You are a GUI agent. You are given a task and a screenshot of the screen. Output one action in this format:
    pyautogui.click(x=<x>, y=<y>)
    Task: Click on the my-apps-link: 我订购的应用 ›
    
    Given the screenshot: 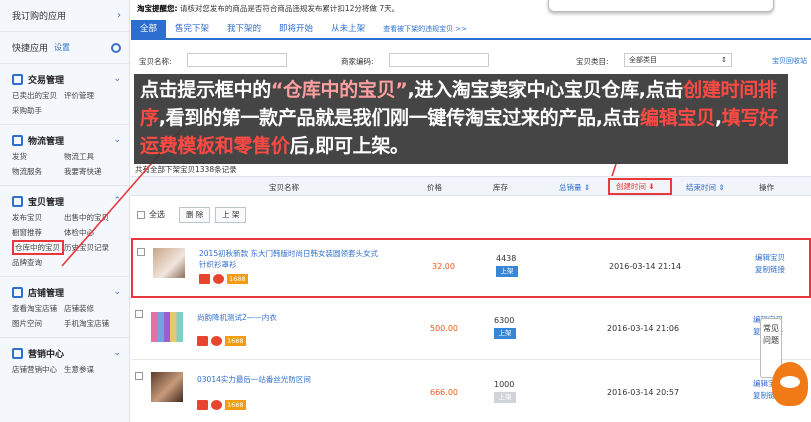 What is the action you would take?
    pyautogui.click(x=64, y=16)
    